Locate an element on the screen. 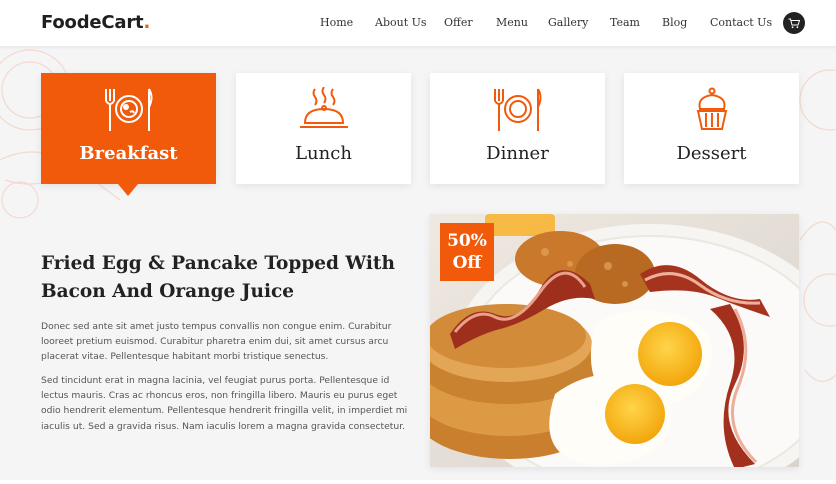 The image size is (836, 484). category-card-lunch: Lunch is located at coordinates (323, 128).